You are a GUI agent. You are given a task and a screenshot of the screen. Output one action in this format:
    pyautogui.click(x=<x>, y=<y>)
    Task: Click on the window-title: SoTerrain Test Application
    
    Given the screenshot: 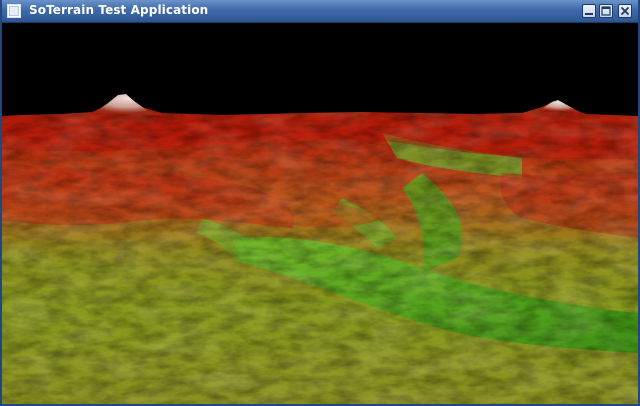 What is the action you would take?
    pyautogui.click(x=119, y=10)
    